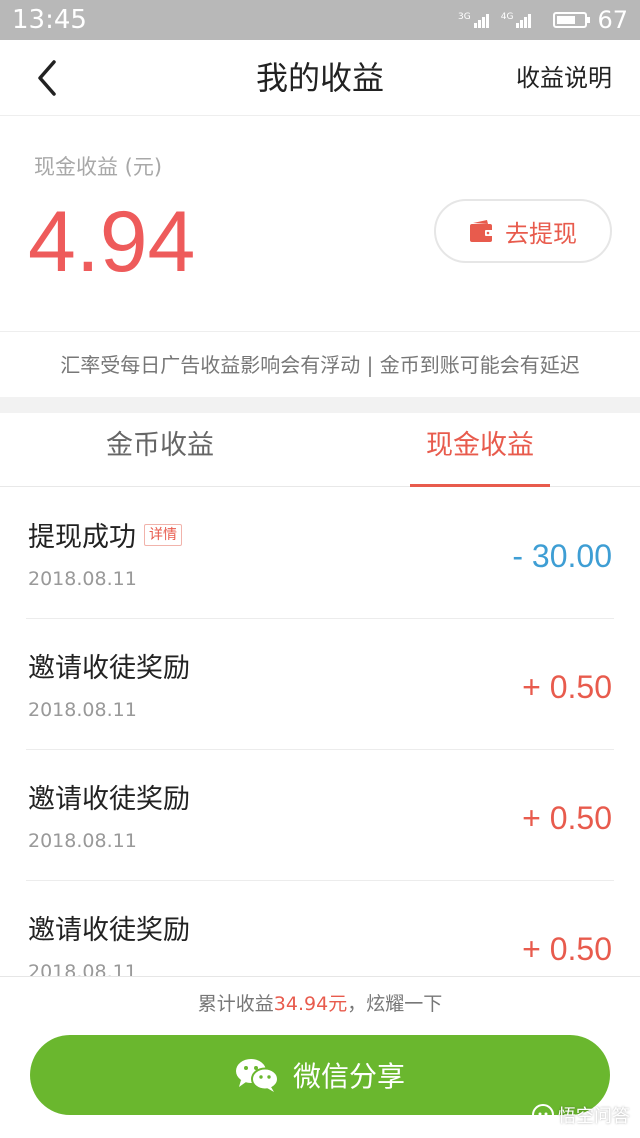 The width and height of the screenshot is (640, 1138). I want to click on item-title: 提现成功, so click(82, 537).